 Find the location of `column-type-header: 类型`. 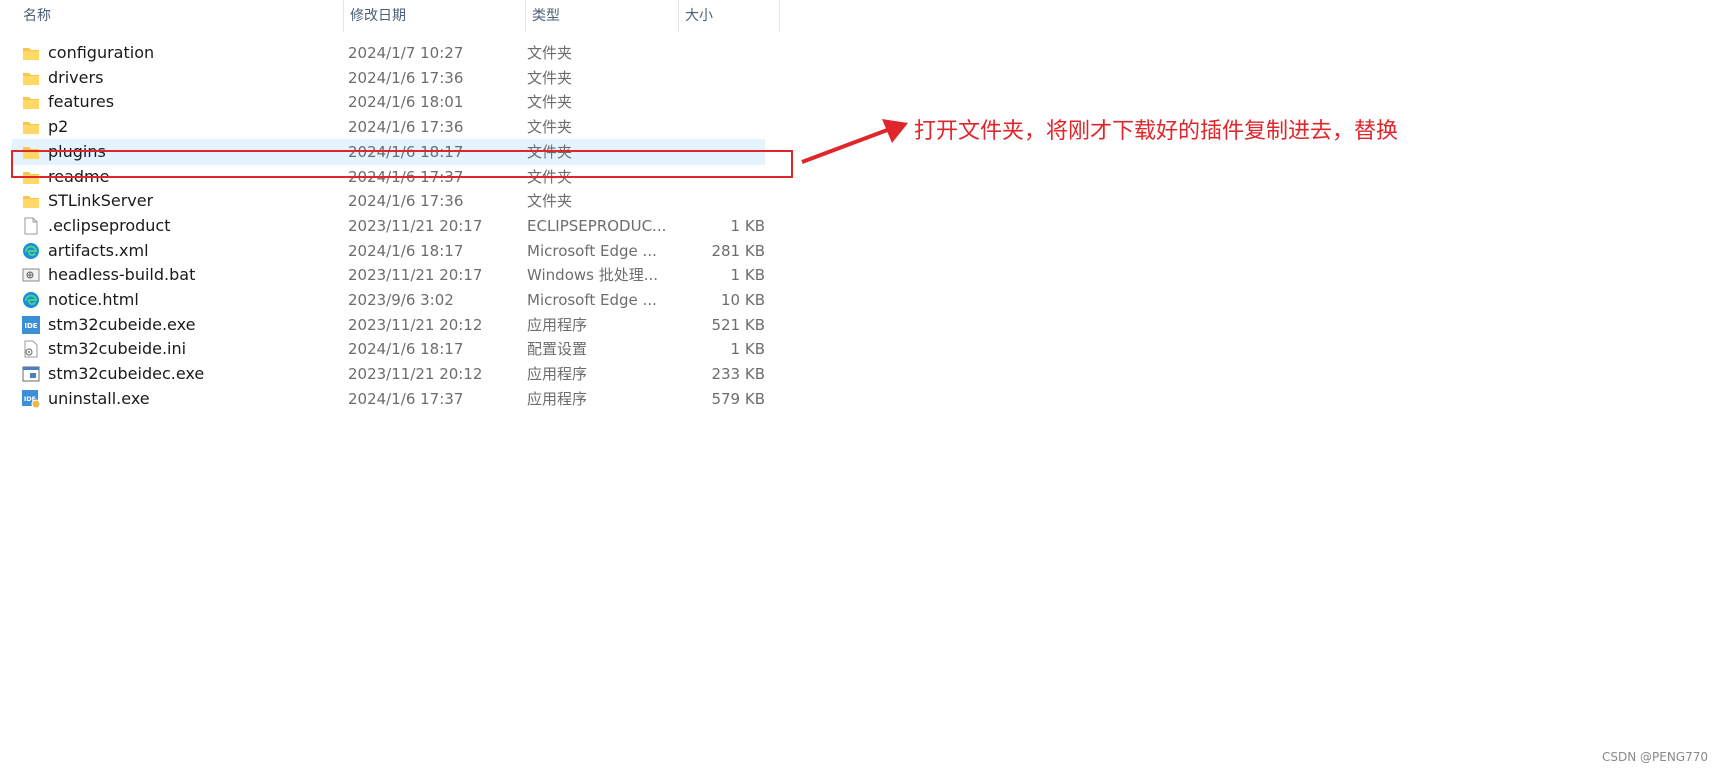

column-type-header: 类型 is located at coordinates (602, 16).